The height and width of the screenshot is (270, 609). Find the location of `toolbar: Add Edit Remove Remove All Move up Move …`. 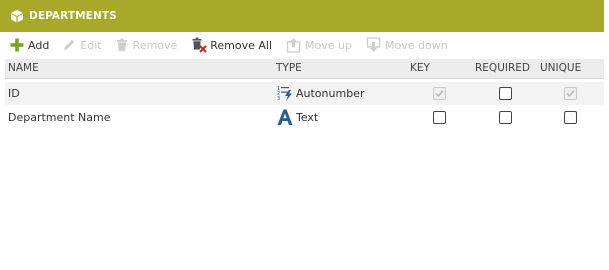

toolbar: Add Edit Remove Remove All Move up Move … is located at coordinates (302, 45).